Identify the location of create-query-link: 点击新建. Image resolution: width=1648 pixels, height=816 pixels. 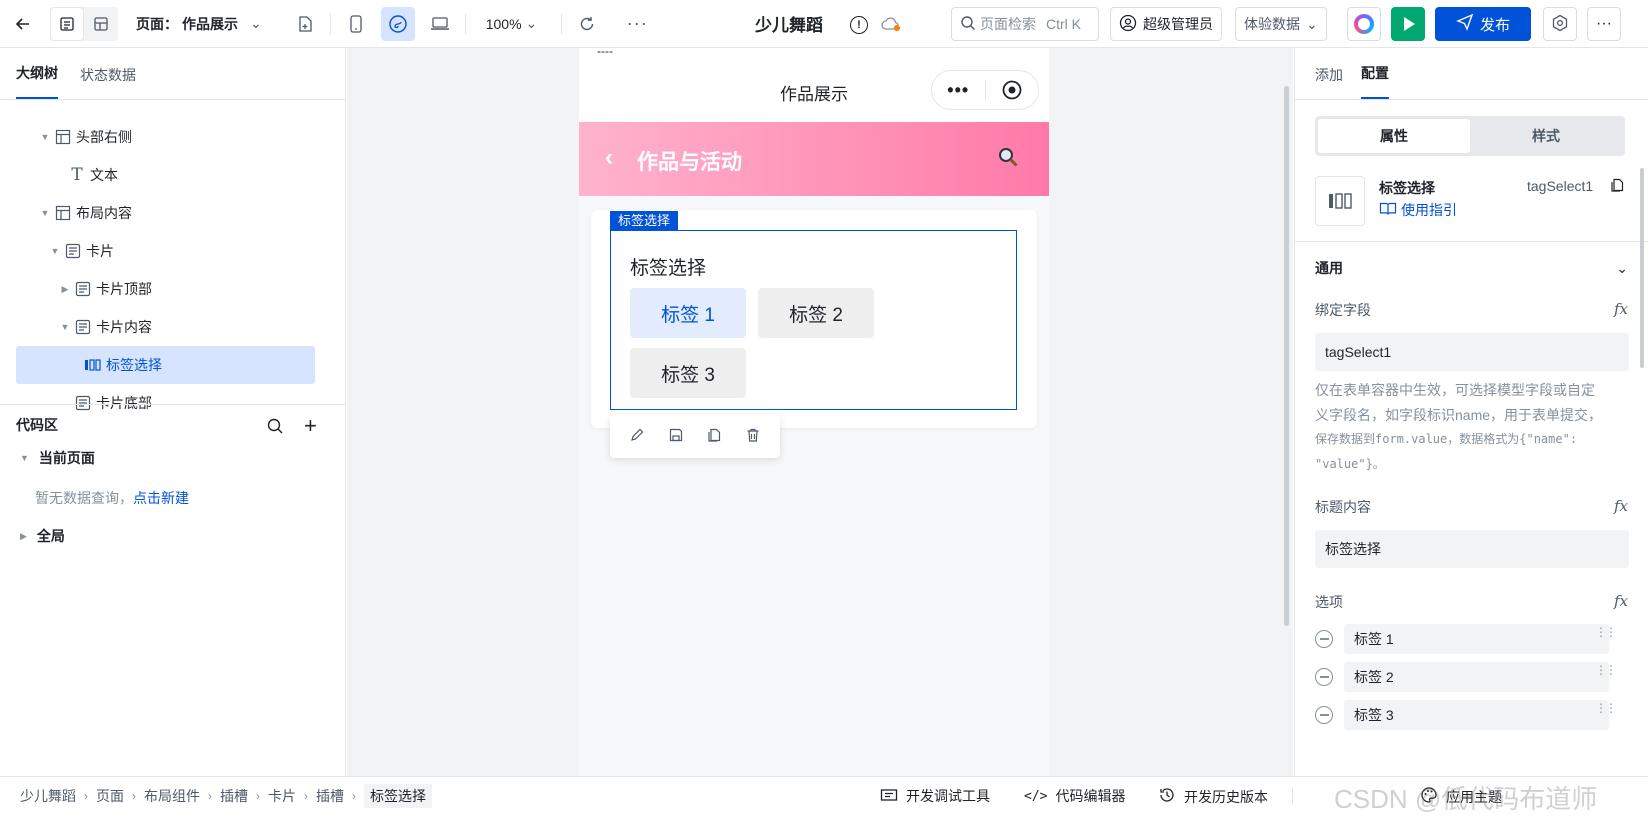
(161, 498).